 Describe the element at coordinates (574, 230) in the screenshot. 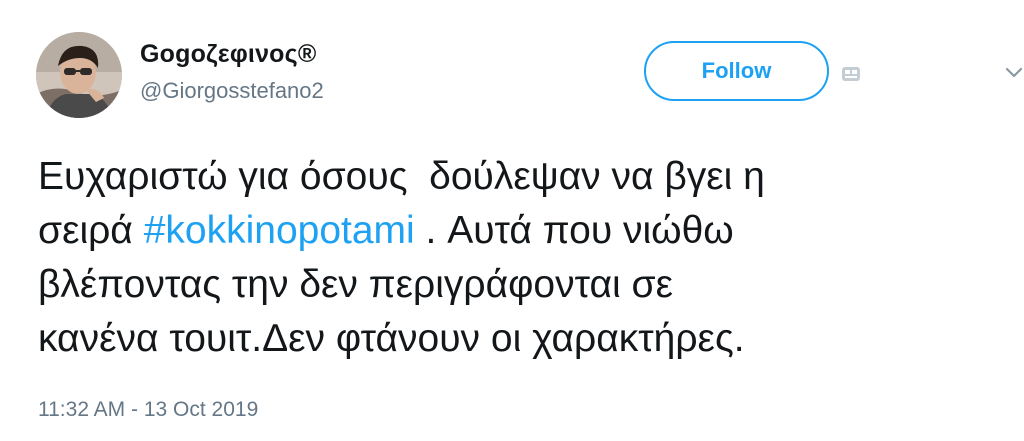

I see `tweet-text-fragment: . Αυτά που νιώθω` at that location.